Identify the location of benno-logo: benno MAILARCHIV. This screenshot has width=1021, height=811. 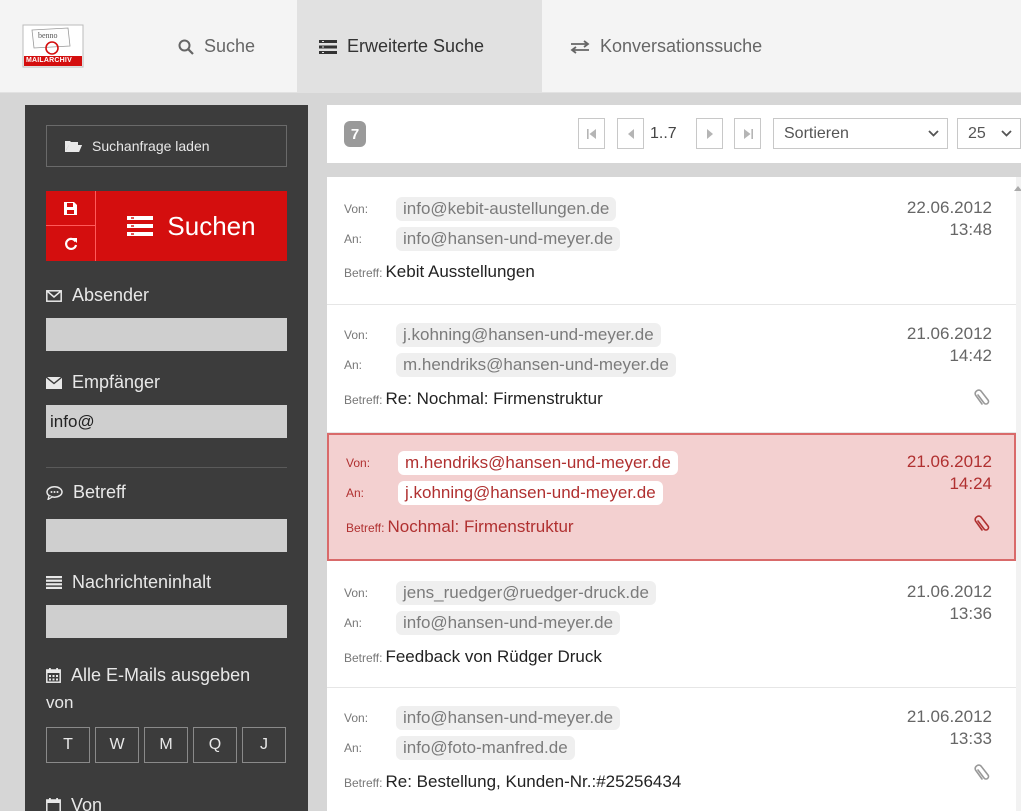
(53, 46).